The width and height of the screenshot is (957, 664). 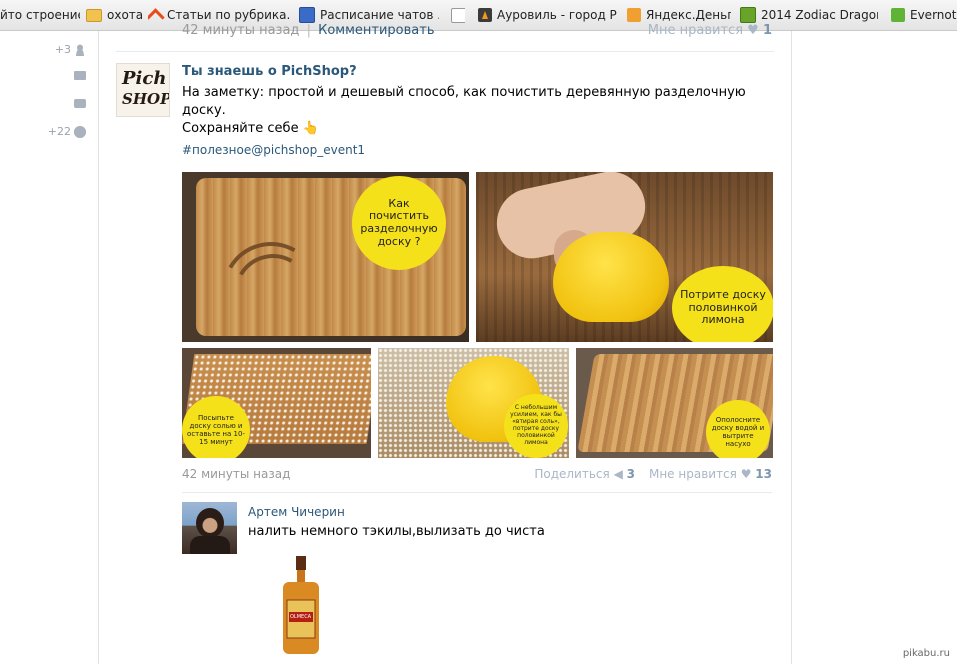 I want to click on bottle-graphic, so click(x=301, y=605).